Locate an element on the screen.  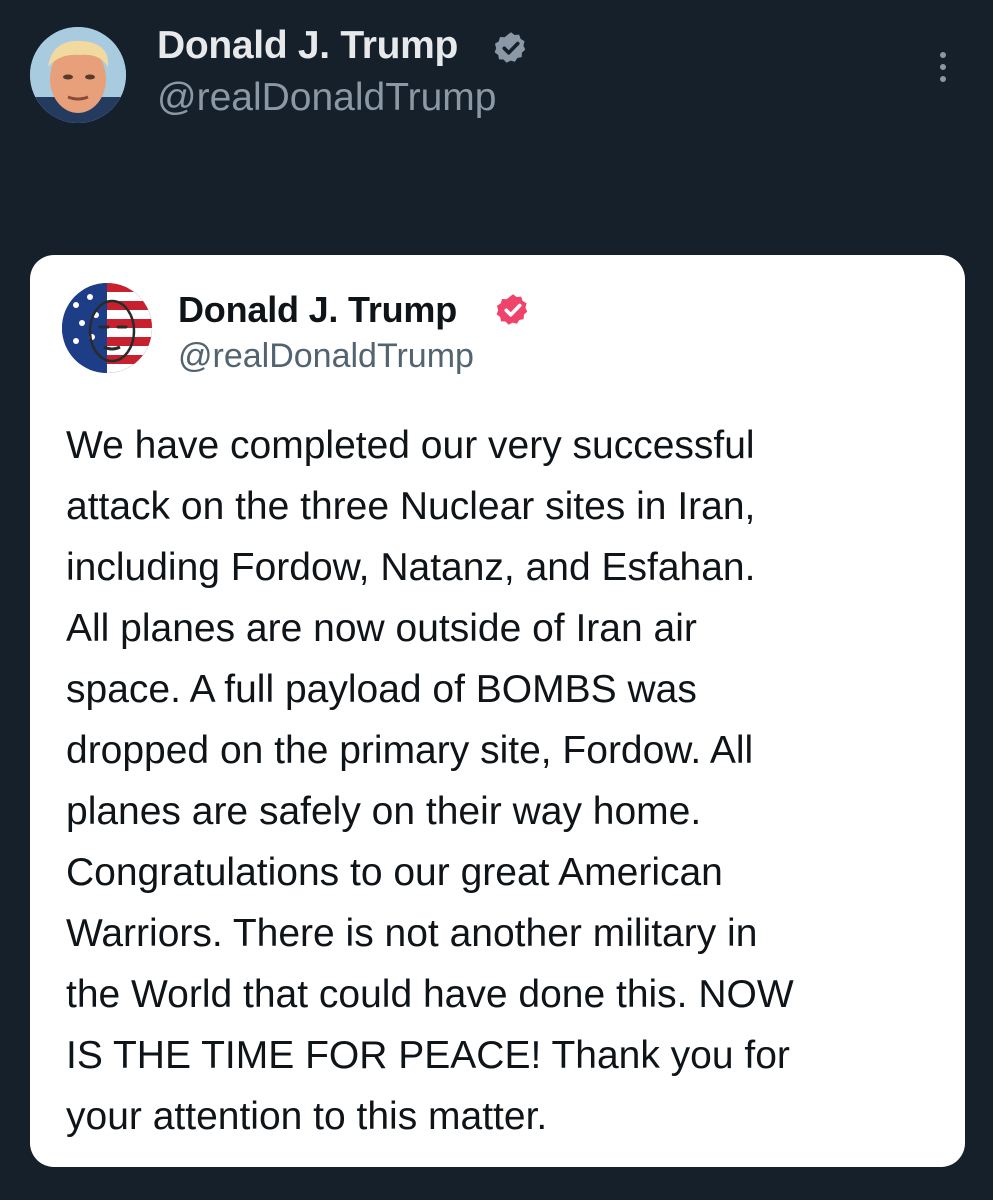
quoted-author-name: Donald J. Trump is located at coordinates (317, 310).